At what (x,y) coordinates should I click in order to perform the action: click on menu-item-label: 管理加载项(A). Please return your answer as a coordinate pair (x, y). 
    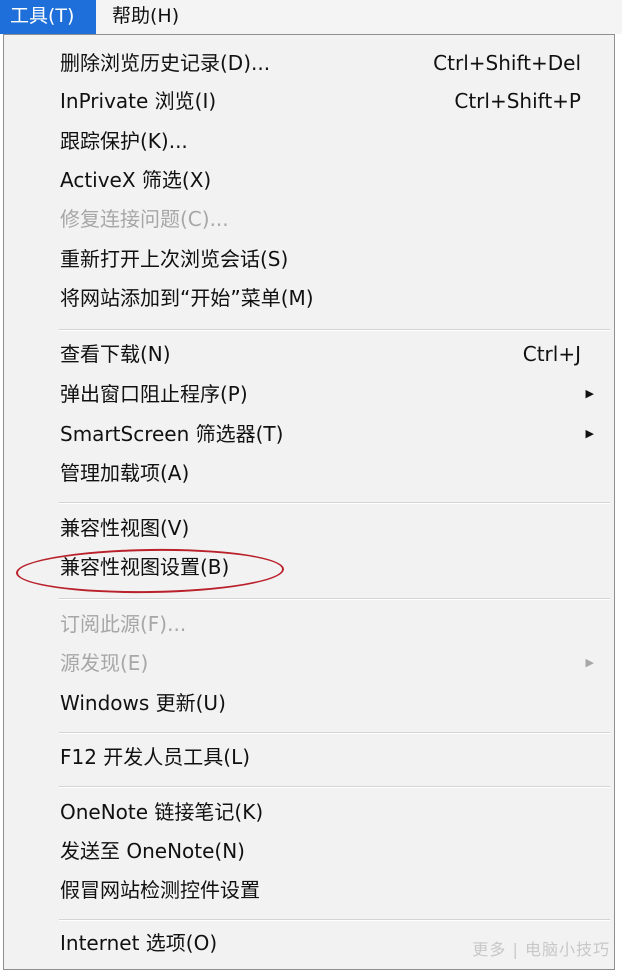
    Looking at the image, I should click on (125, 473).